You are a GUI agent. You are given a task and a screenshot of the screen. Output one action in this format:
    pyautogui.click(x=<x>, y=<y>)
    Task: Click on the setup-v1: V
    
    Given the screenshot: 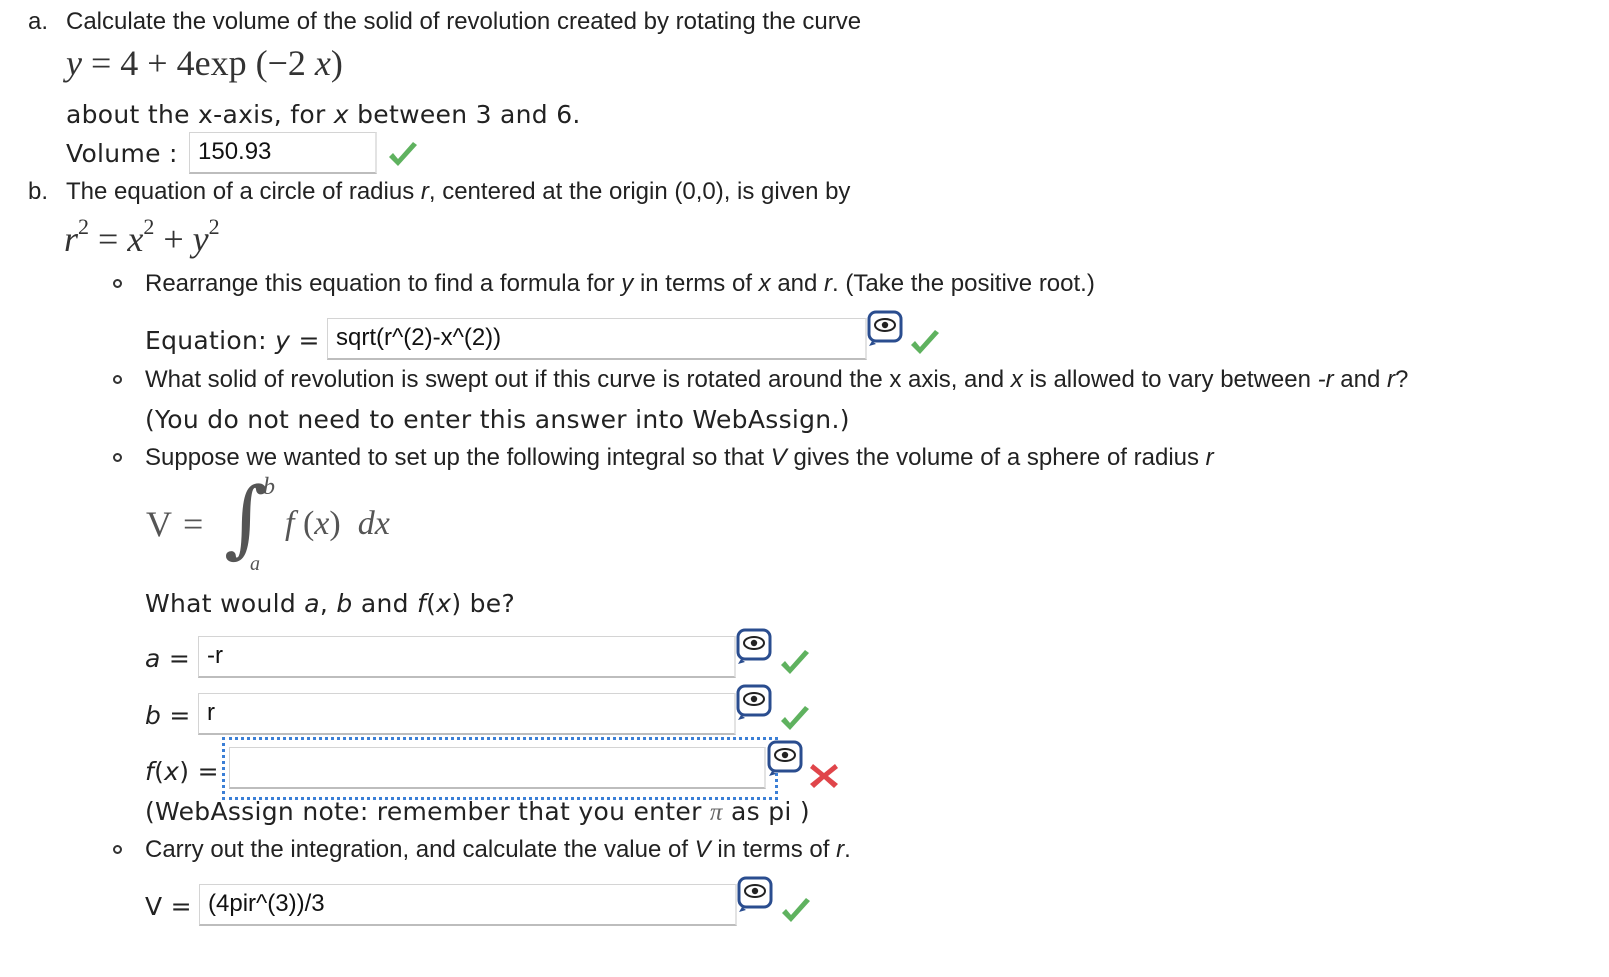 What is the action you would take?
    pyautogui.click(x=778, y=457)
    